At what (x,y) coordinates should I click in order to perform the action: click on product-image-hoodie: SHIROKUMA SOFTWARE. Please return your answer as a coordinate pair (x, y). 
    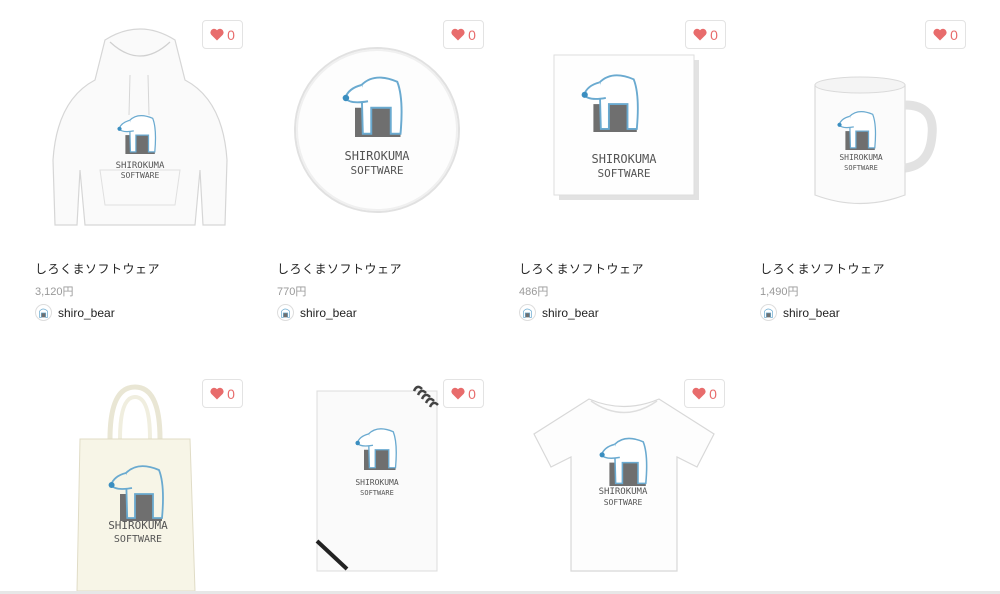
    Looking at the image, I should click on (140, 127).